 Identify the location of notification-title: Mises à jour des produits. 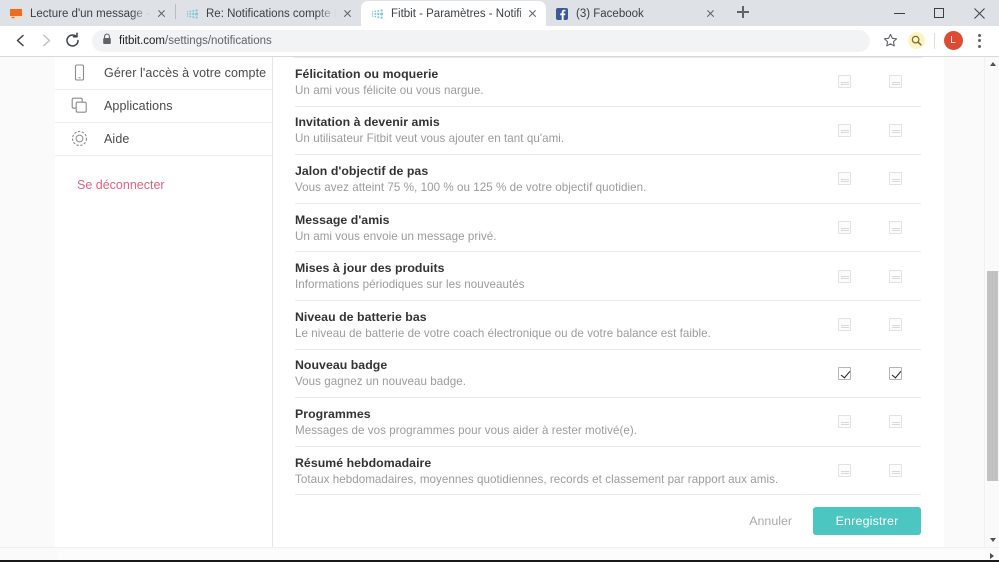
(370, 268).